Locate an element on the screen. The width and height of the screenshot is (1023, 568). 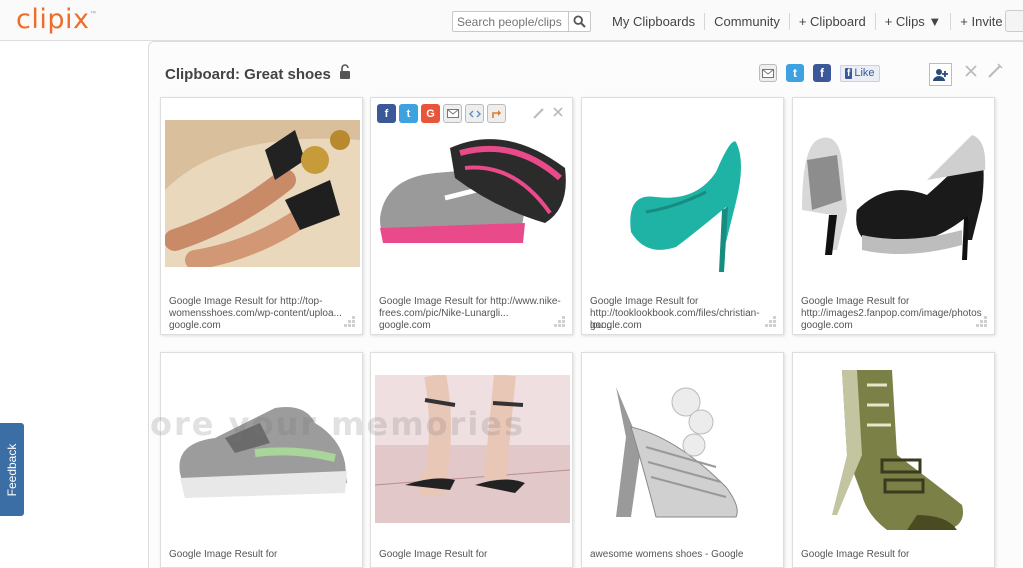
nav-add-clips: + Clips ▼ is located at coordinates (912, 21).